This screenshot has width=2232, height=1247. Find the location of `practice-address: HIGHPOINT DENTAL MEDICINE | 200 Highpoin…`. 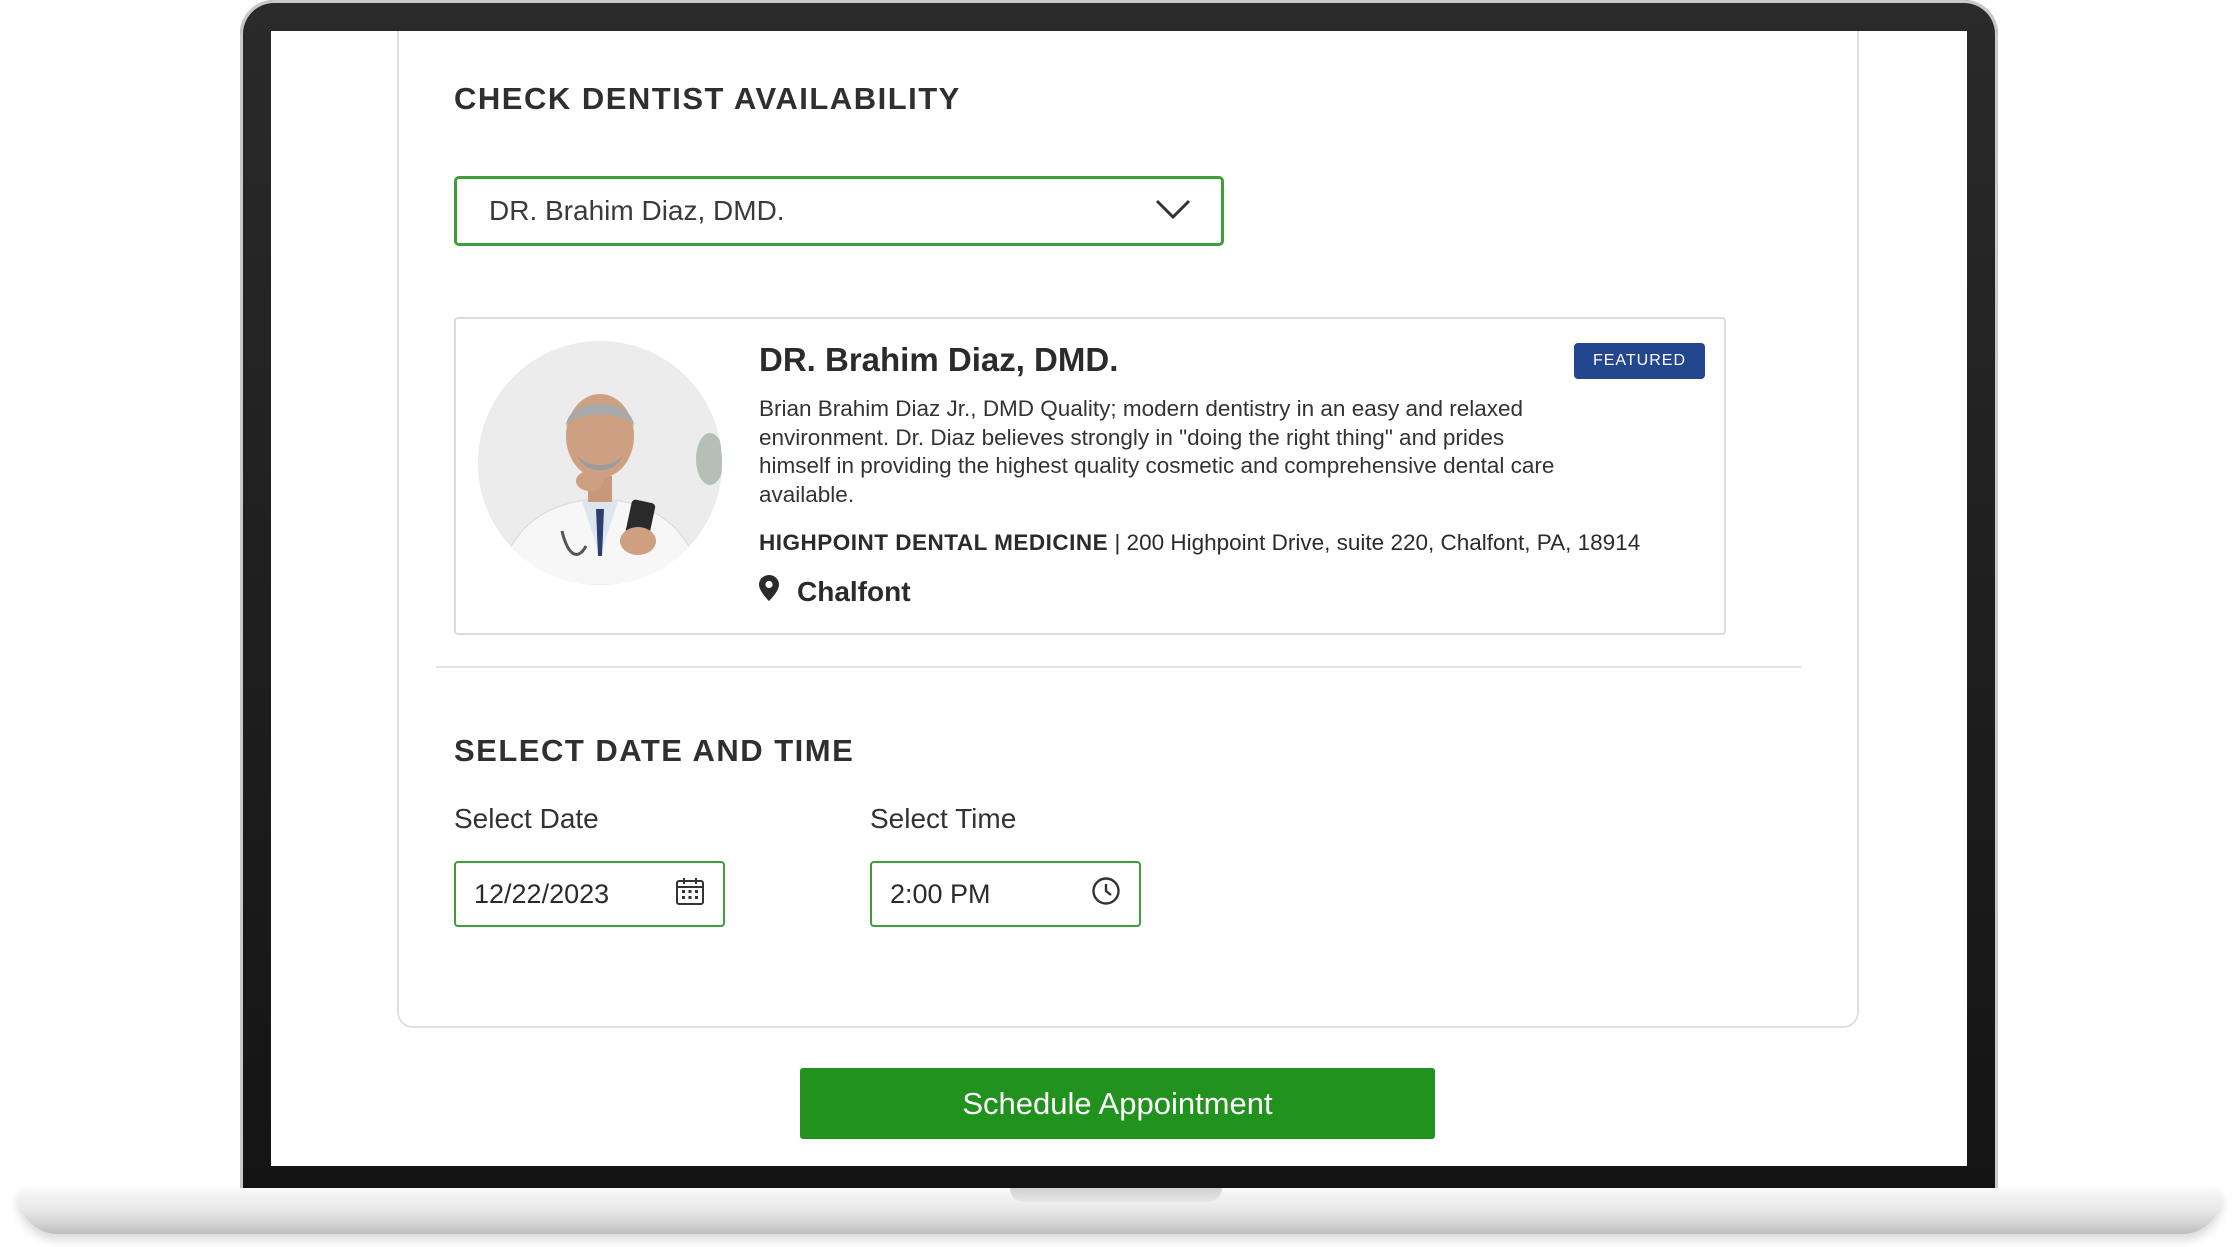

practice-address: HIGHPOINT DENTAL MEDICINE | 200 Highpoin… is located at coordinates (1199, 543).